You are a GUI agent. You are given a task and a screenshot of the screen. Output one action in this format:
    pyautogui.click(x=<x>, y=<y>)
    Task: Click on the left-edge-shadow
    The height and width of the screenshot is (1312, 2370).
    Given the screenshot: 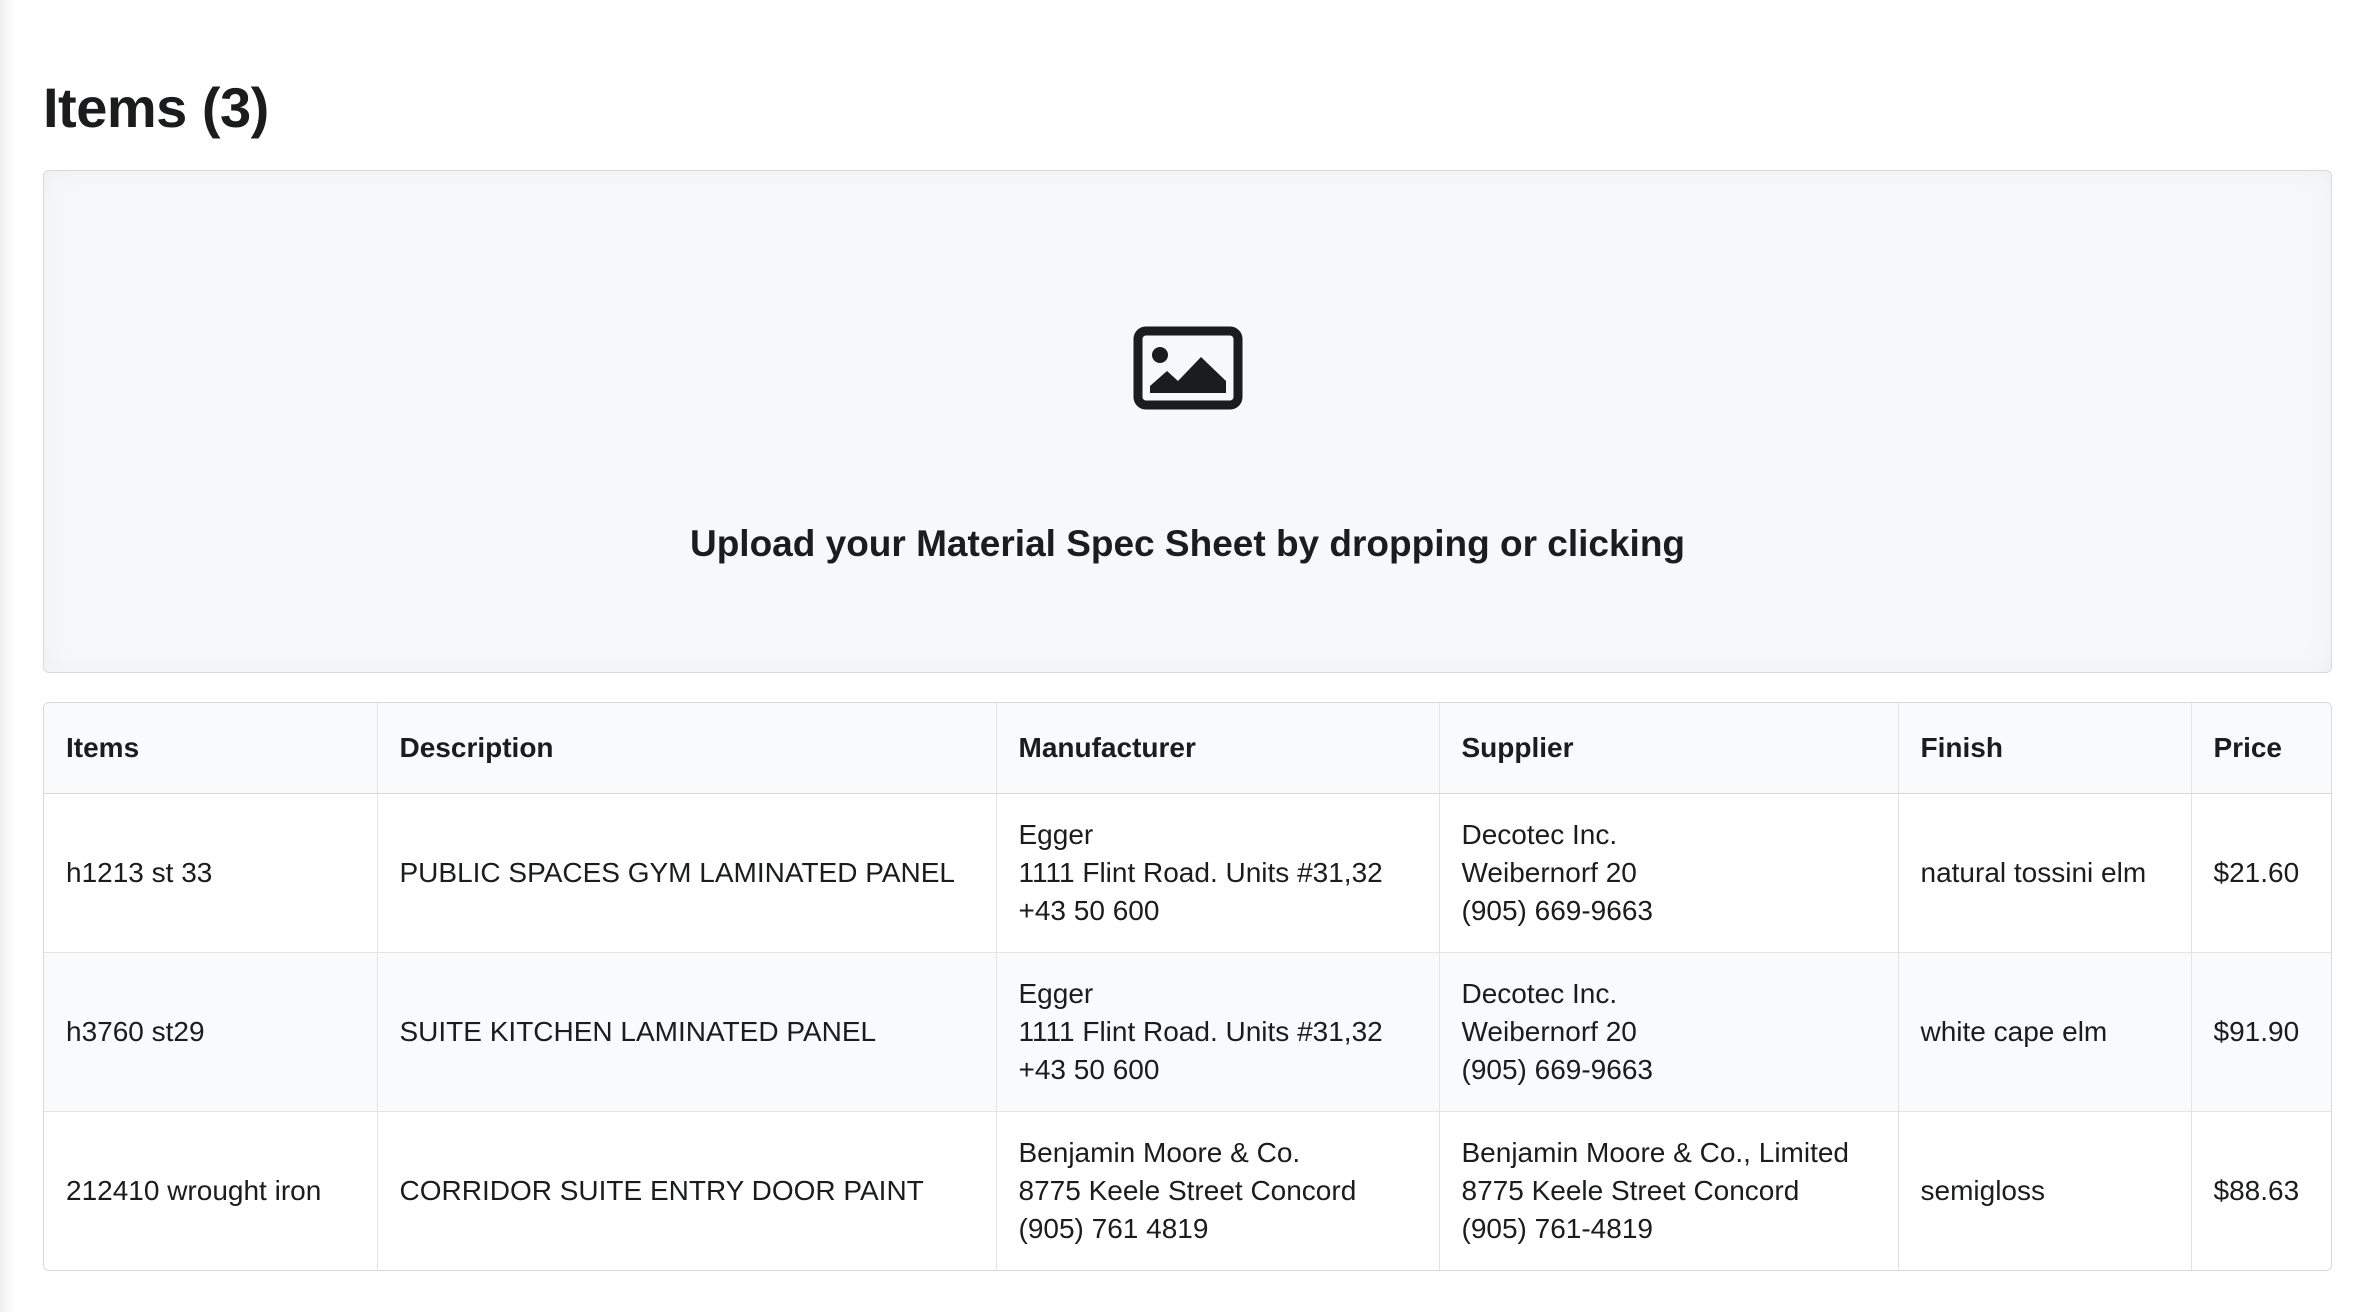 What is the action you would take?
    pyautogui.click(x=7, y=656)
    